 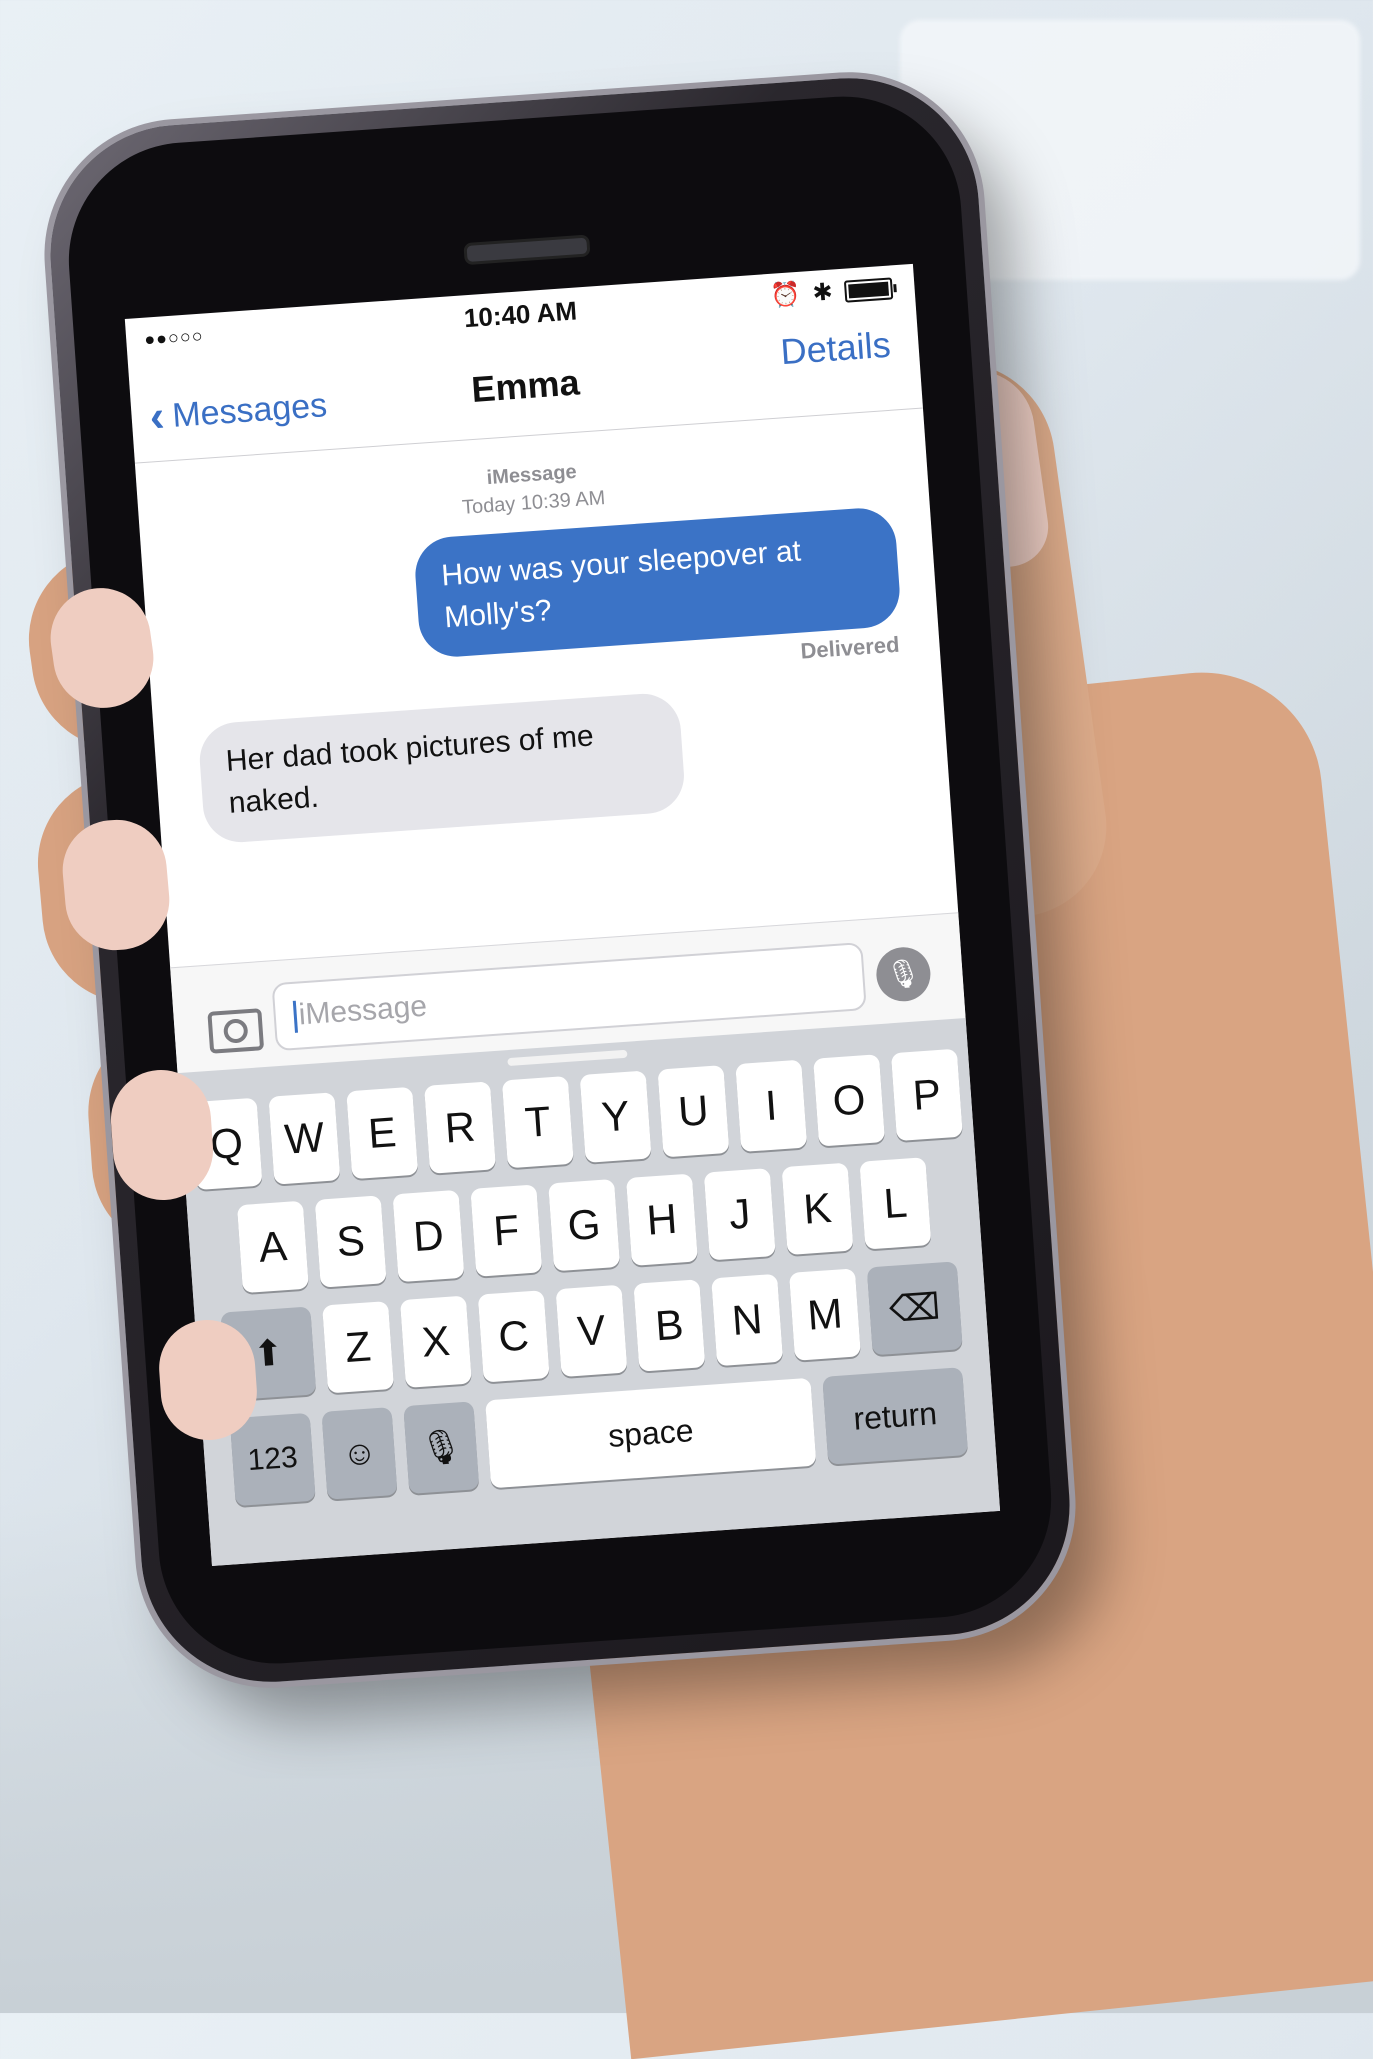 I want to click on key-k: K, so click(x=817, y=1209).